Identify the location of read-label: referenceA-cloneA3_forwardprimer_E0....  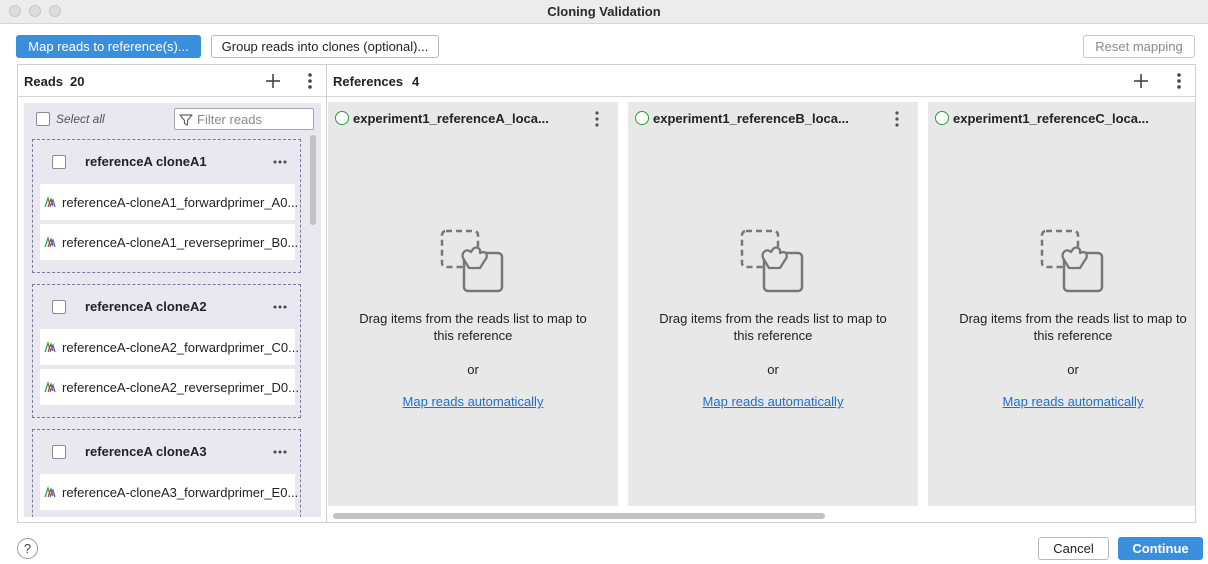
(180, 492).